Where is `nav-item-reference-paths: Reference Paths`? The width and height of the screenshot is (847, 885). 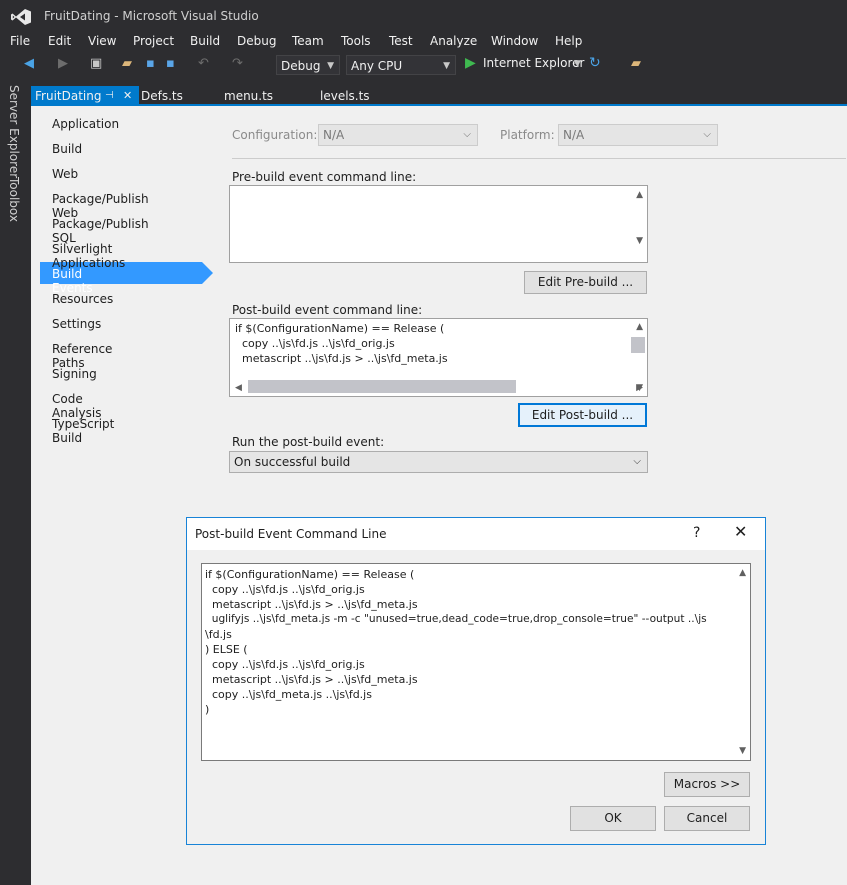 nav-item-reference-paths: Reference Paths is located at coordinates (82, 356).